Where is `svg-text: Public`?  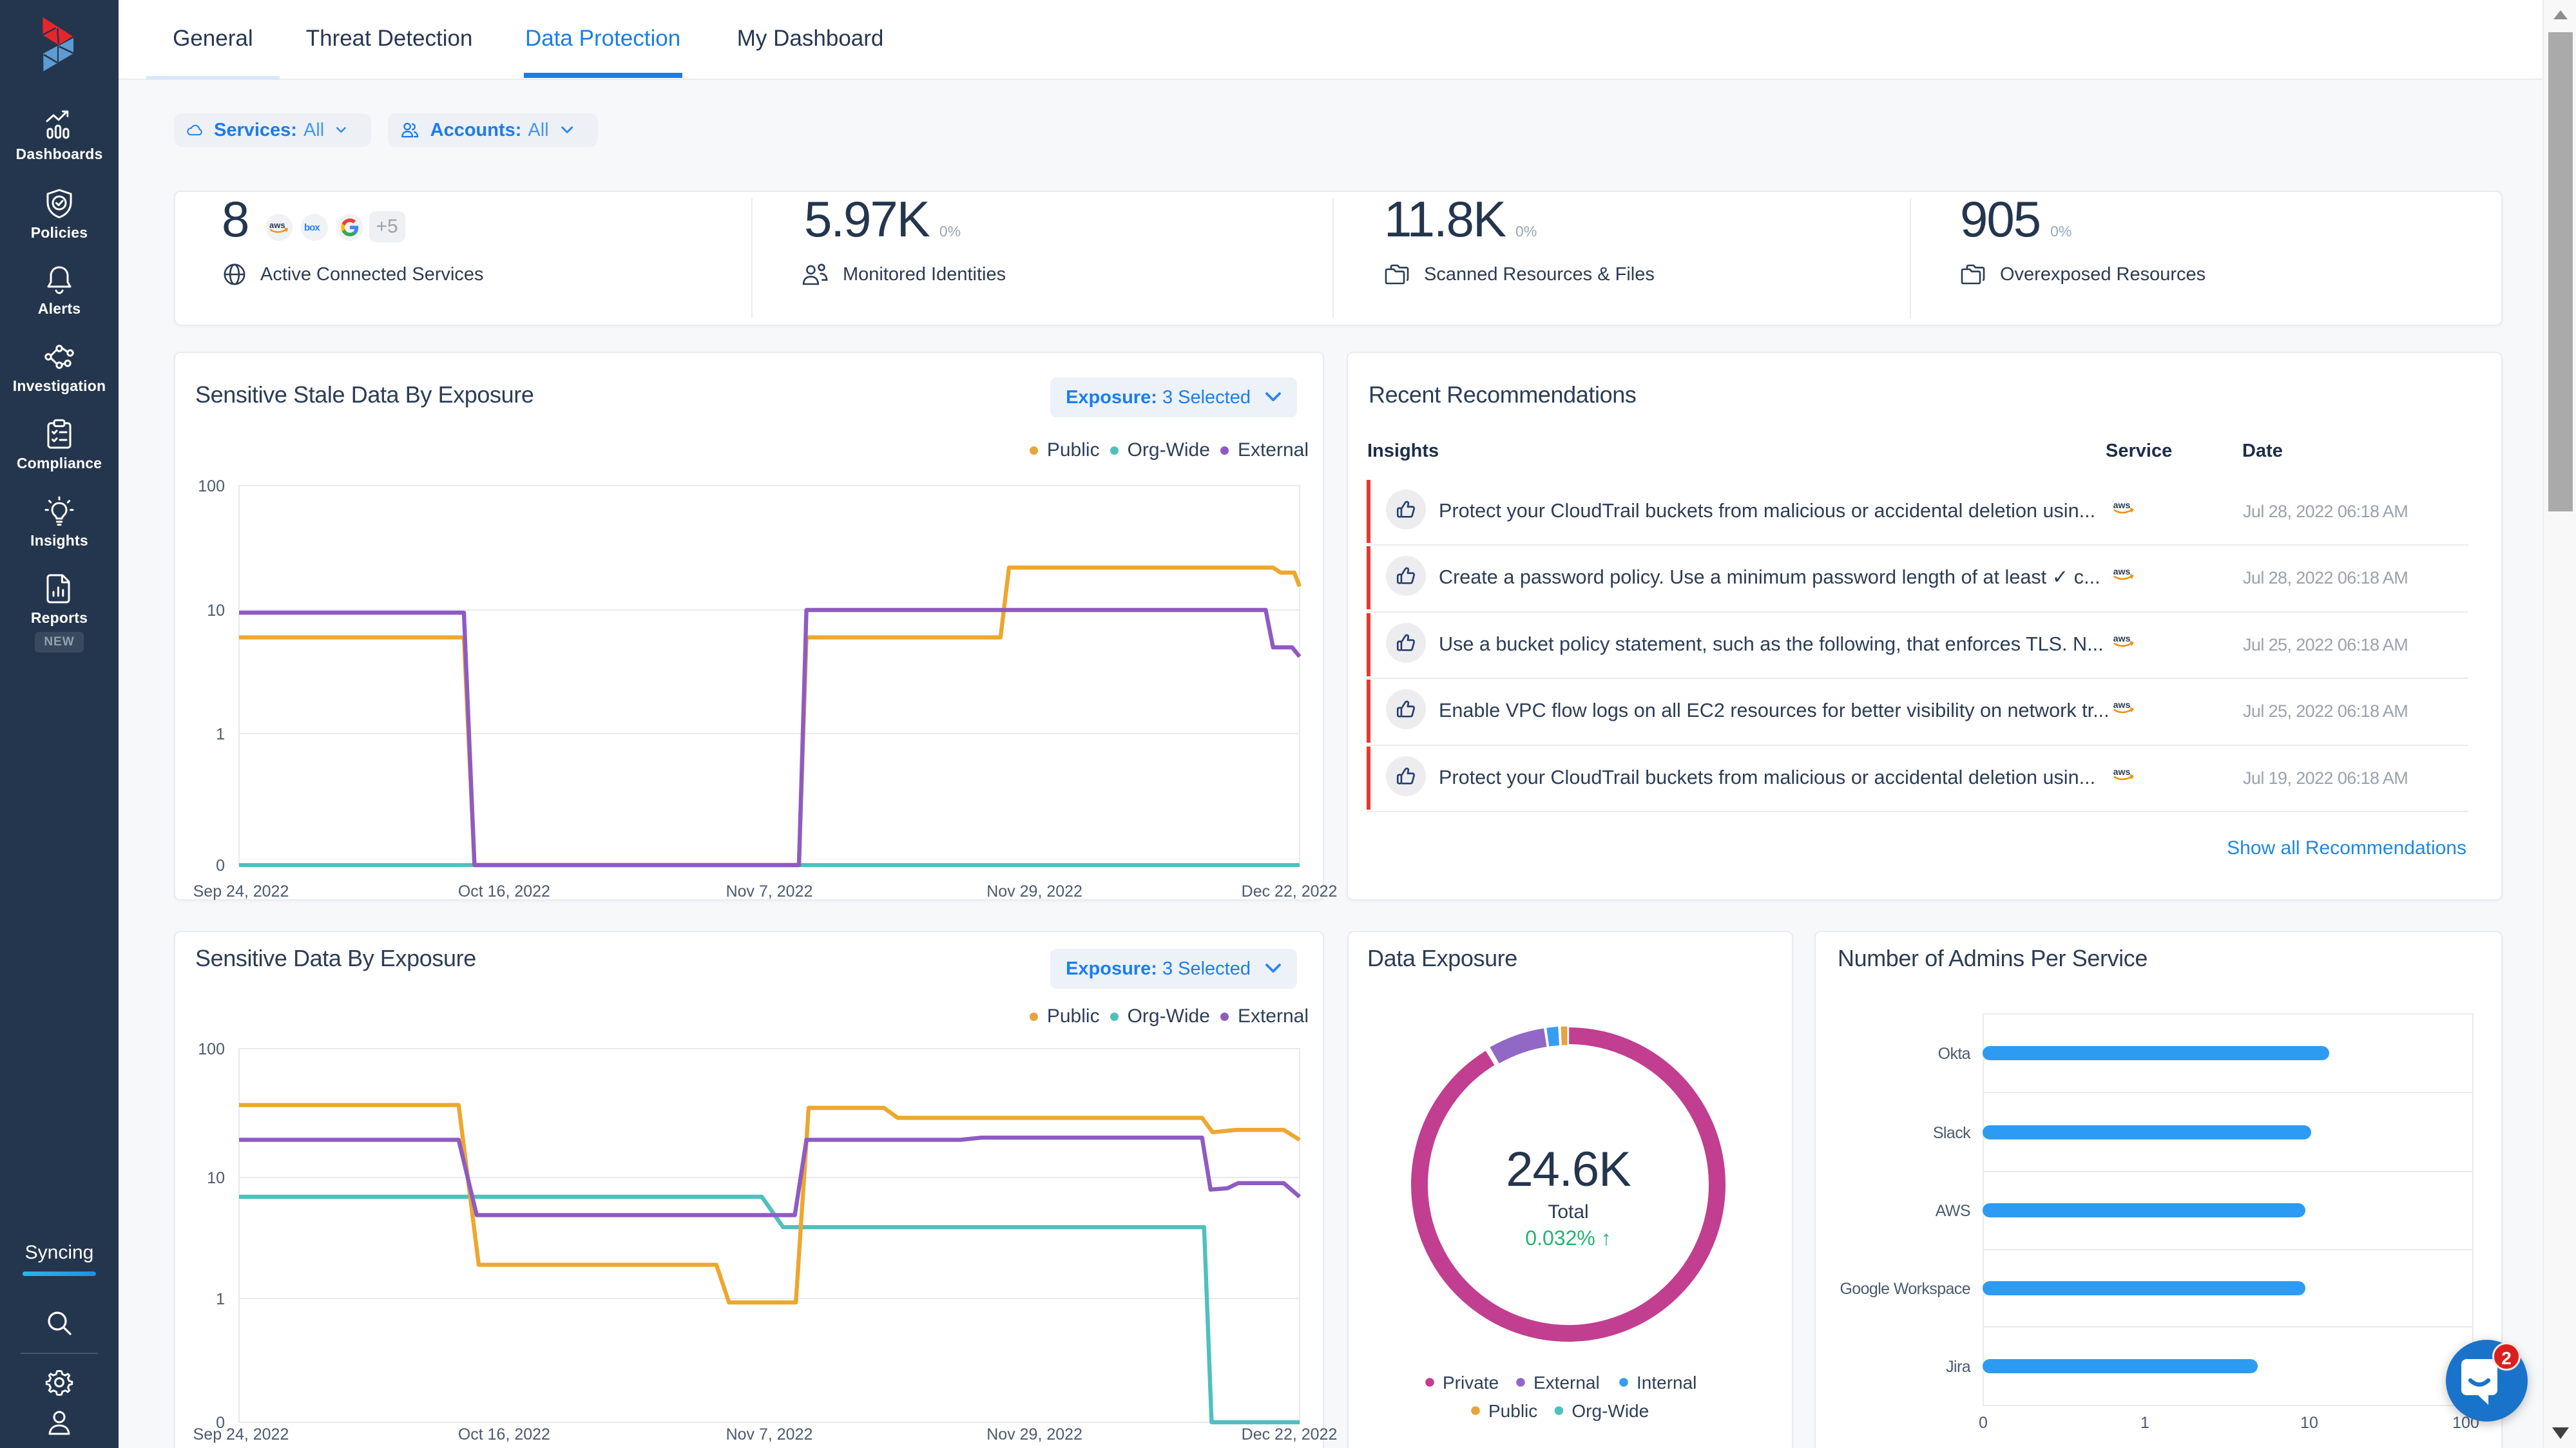 svg-text: Public is located at coordinates (1513, 1411).